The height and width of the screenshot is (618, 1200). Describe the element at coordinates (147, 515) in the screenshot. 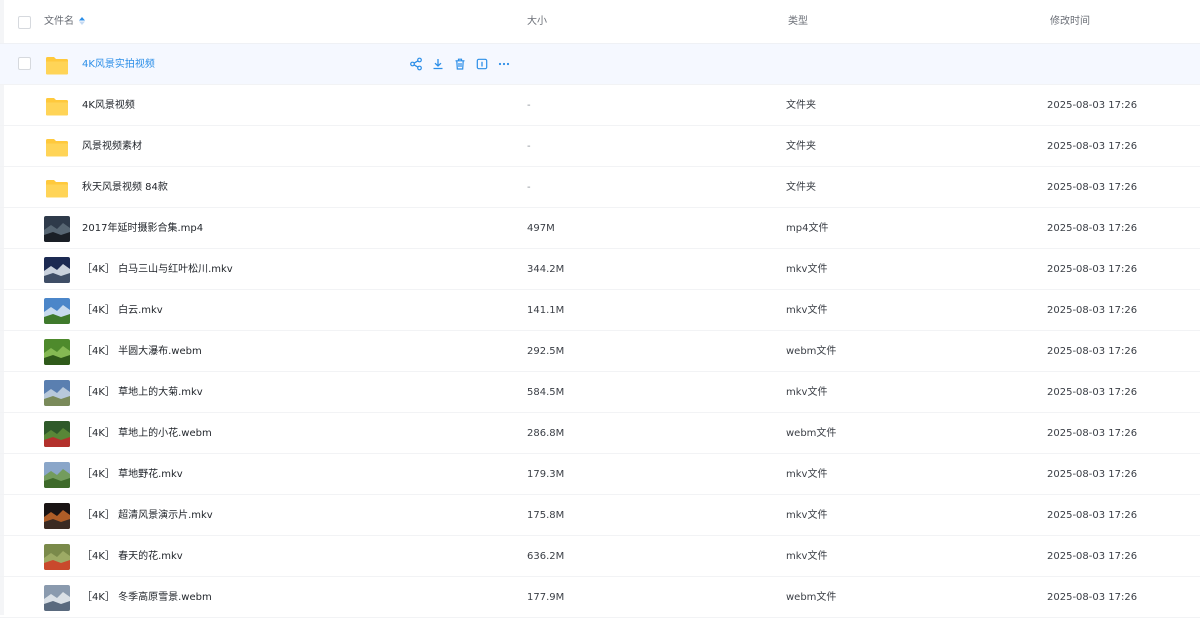

I see `file-name: ［4K］ 超清风景演示片.mkv` at that location.